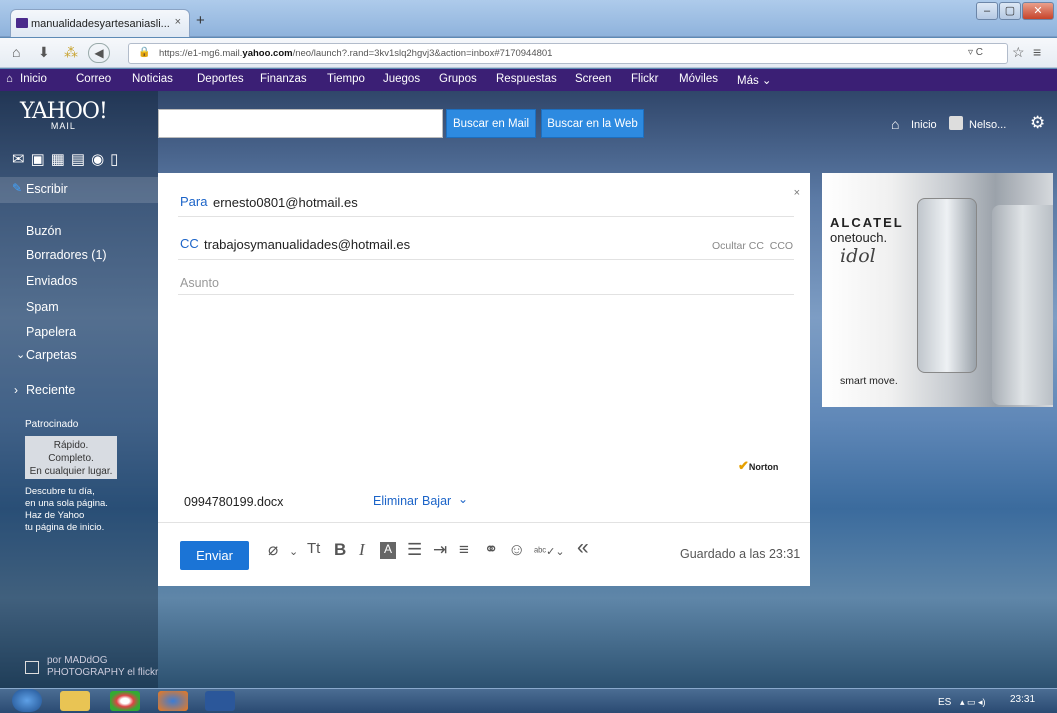 The image size is (1057, 713). Describe the element at coordinates (975, 52) in the screenshot. I see `reload-icon: ▿ C` at that location.